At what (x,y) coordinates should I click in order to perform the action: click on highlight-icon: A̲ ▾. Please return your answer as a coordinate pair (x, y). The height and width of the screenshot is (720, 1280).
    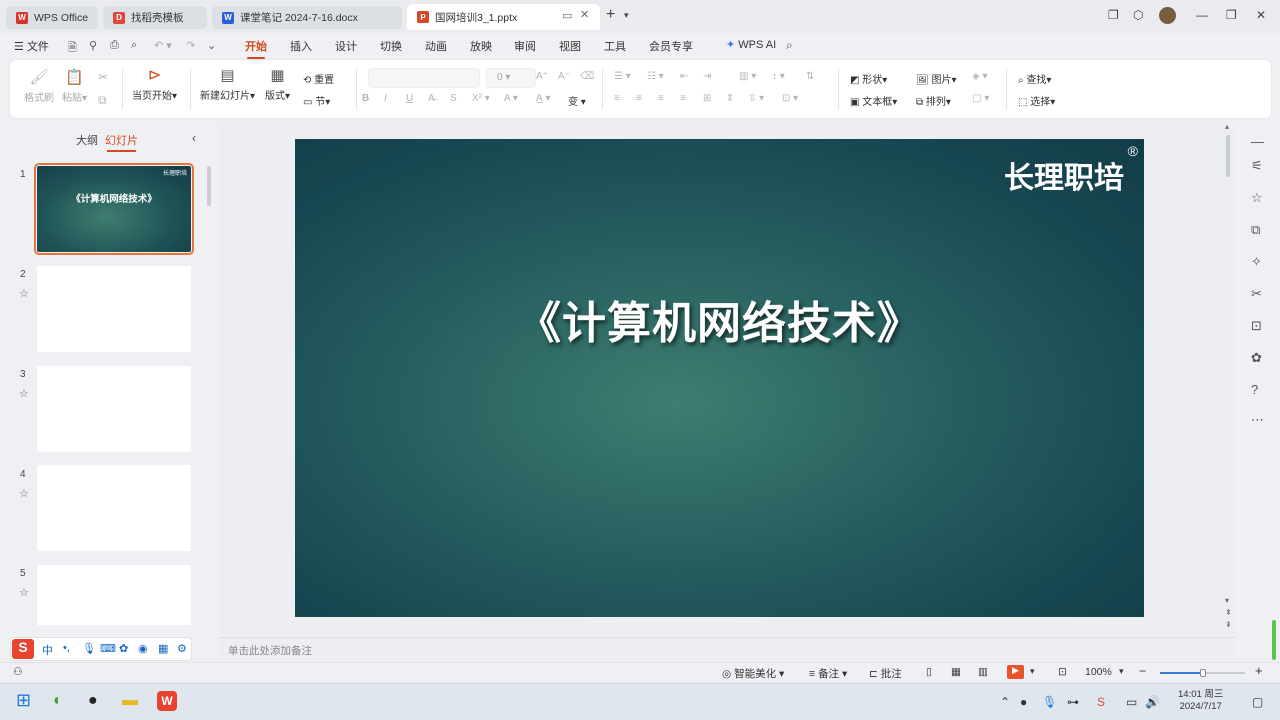
    Looking at the image, I should click on (543, 98).